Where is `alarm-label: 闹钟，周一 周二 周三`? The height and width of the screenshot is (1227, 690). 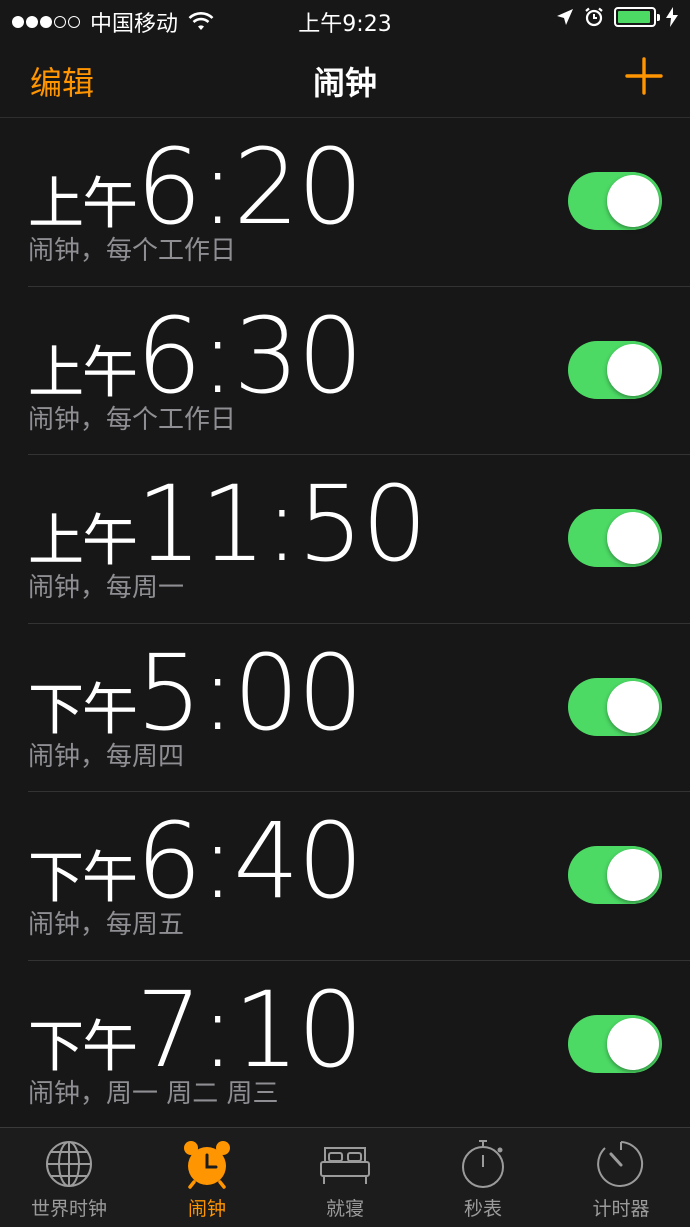
alarm-label: 闹钟，周一 周二 周三 is located at coordinates (153, 1093).